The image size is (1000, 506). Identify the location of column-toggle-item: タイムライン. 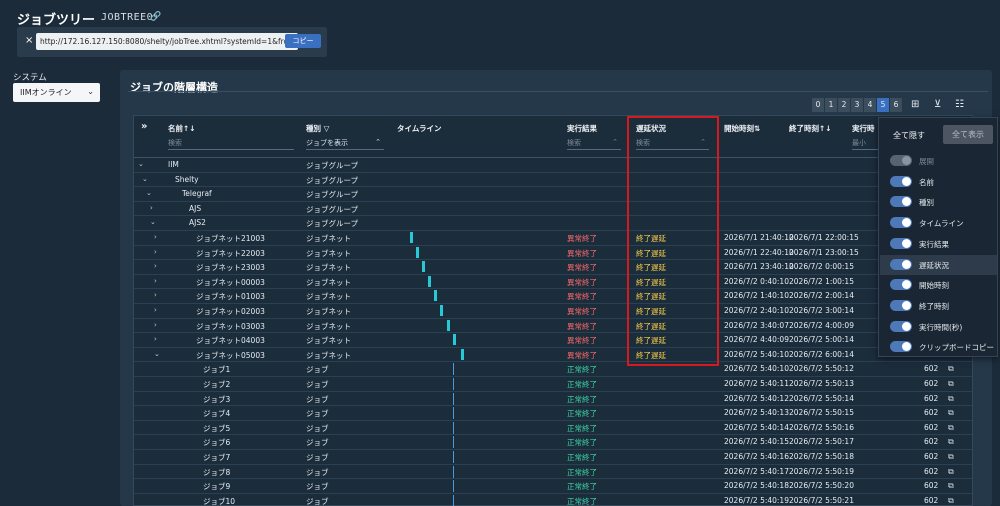
(938, 223).